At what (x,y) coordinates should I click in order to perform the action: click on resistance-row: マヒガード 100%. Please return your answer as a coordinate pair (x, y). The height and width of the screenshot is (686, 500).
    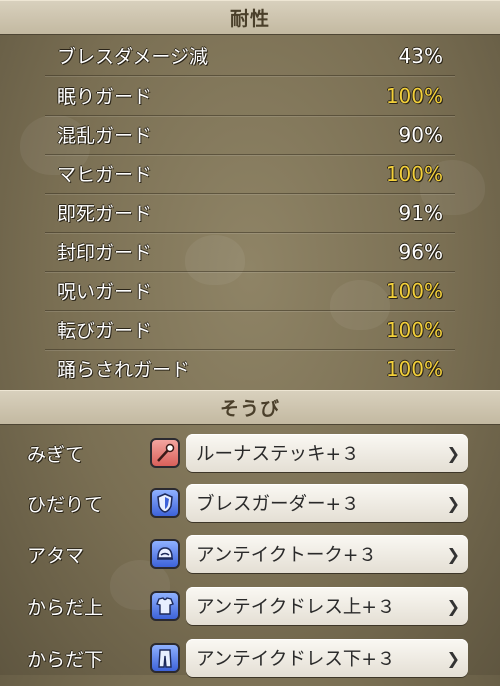
    Looking at the image, I should click on (250, 174).